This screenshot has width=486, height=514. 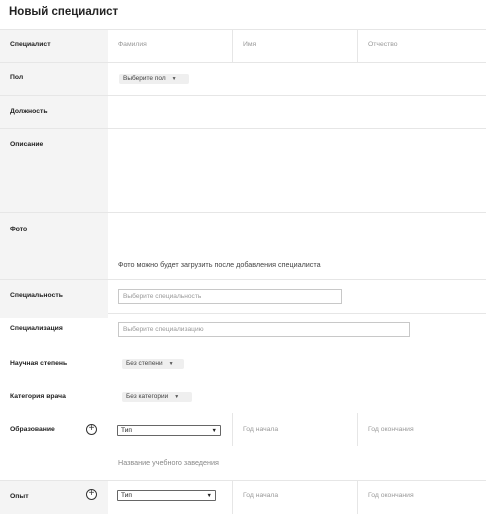 I want to click on description-label: Описание, so click(x=27, y=144).